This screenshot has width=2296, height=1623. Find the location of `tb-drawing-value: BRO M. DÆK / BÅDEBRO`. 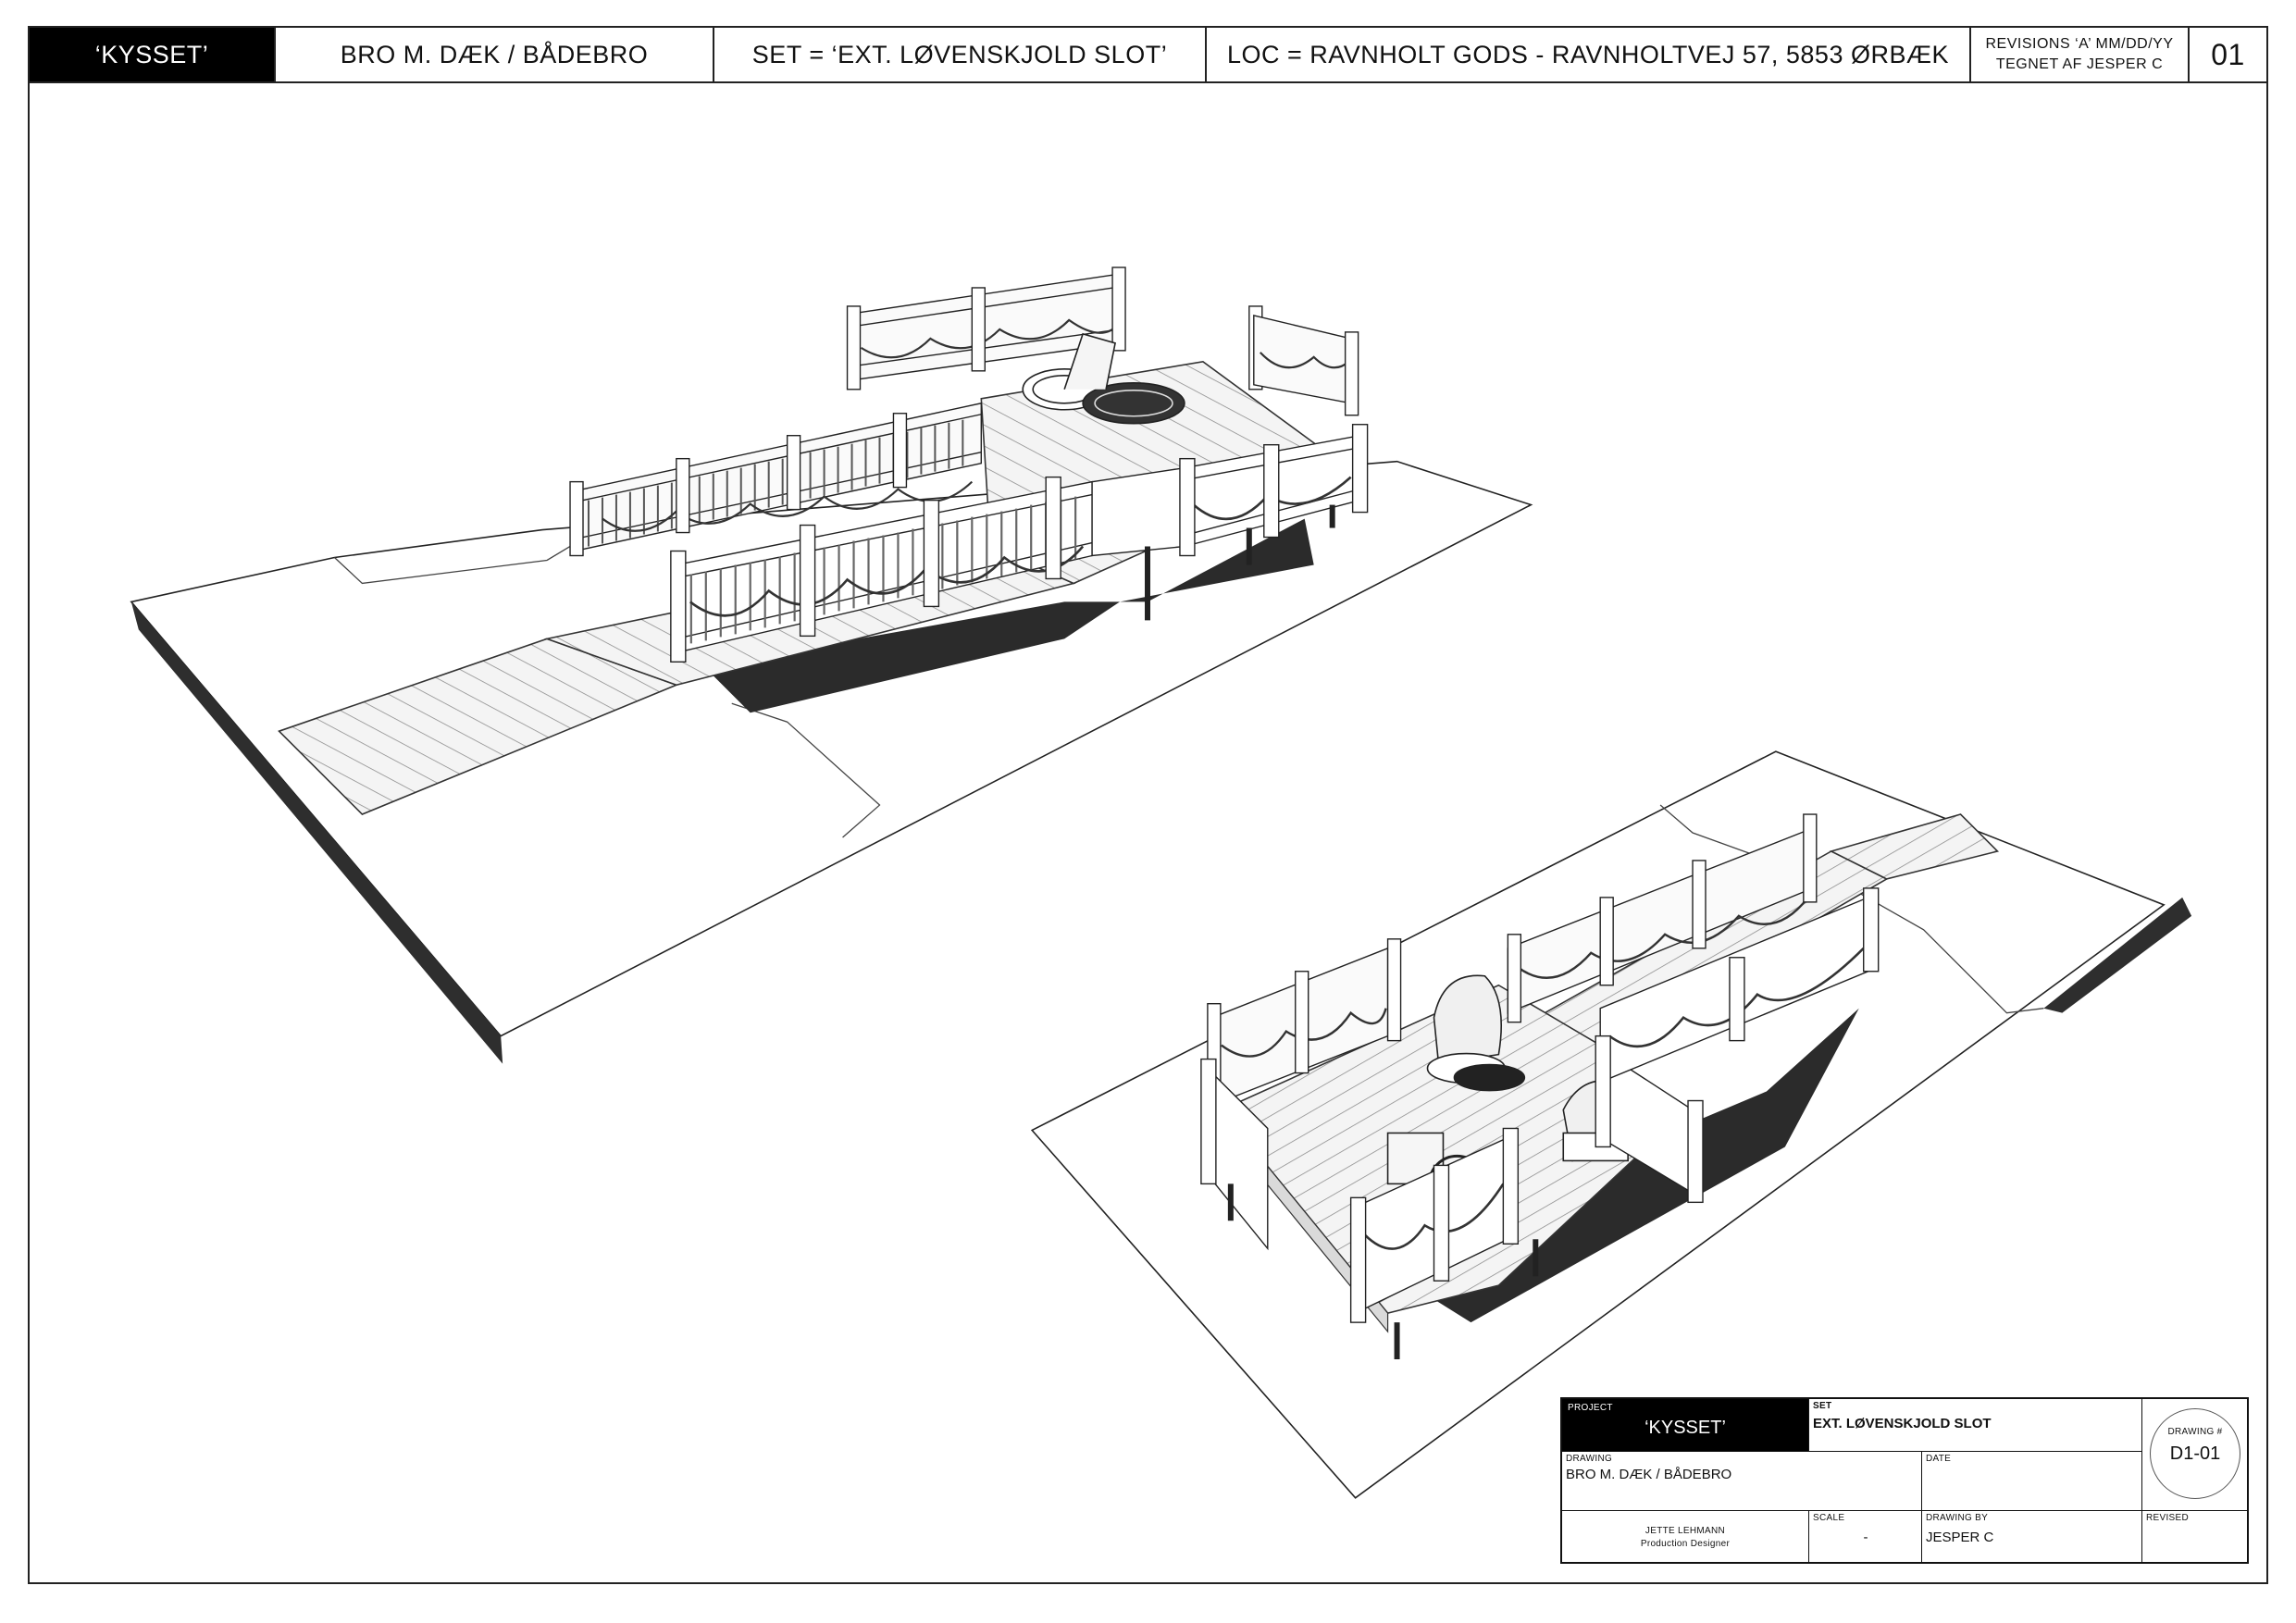

tb-drawing-value: BRO M. DÆK / BÅDEBRO is located at coordinates (1649, 1474).